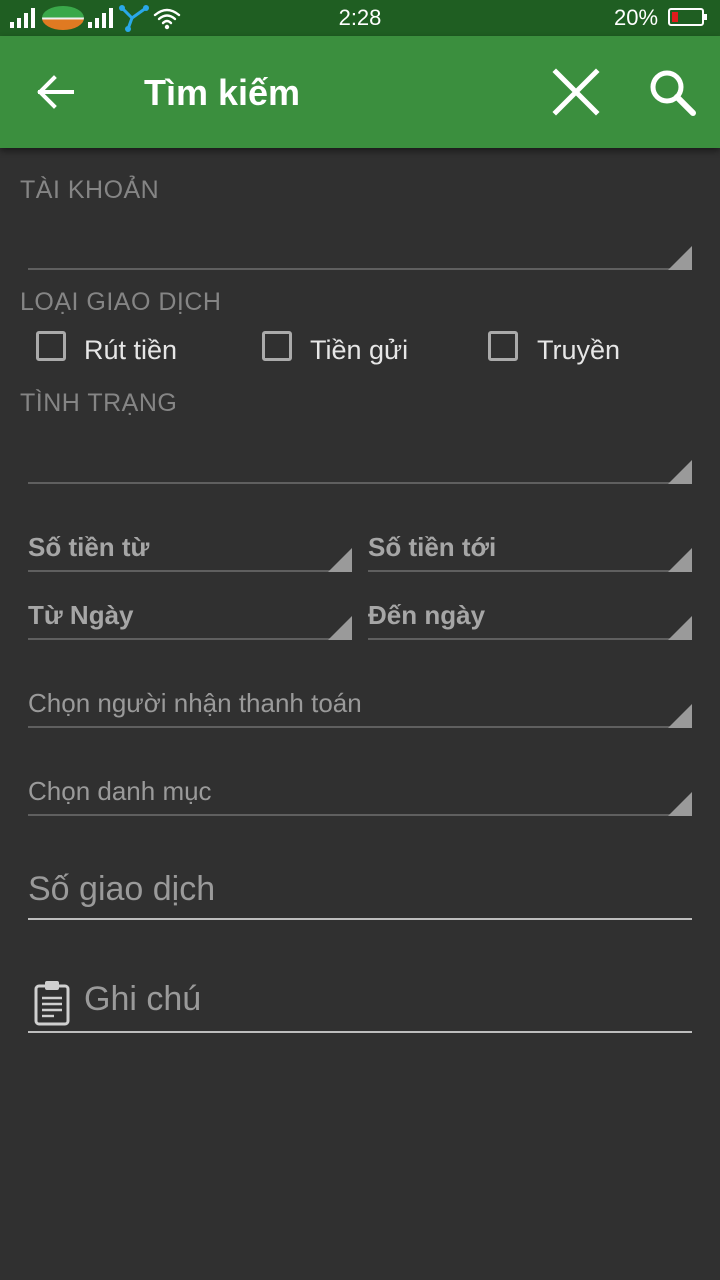 The width and height of the screenshot is (720, 1280). Describe the element at coordinates (130, 350) in the screenshot. I see `withdraw-label: Rút tiền` at that location.